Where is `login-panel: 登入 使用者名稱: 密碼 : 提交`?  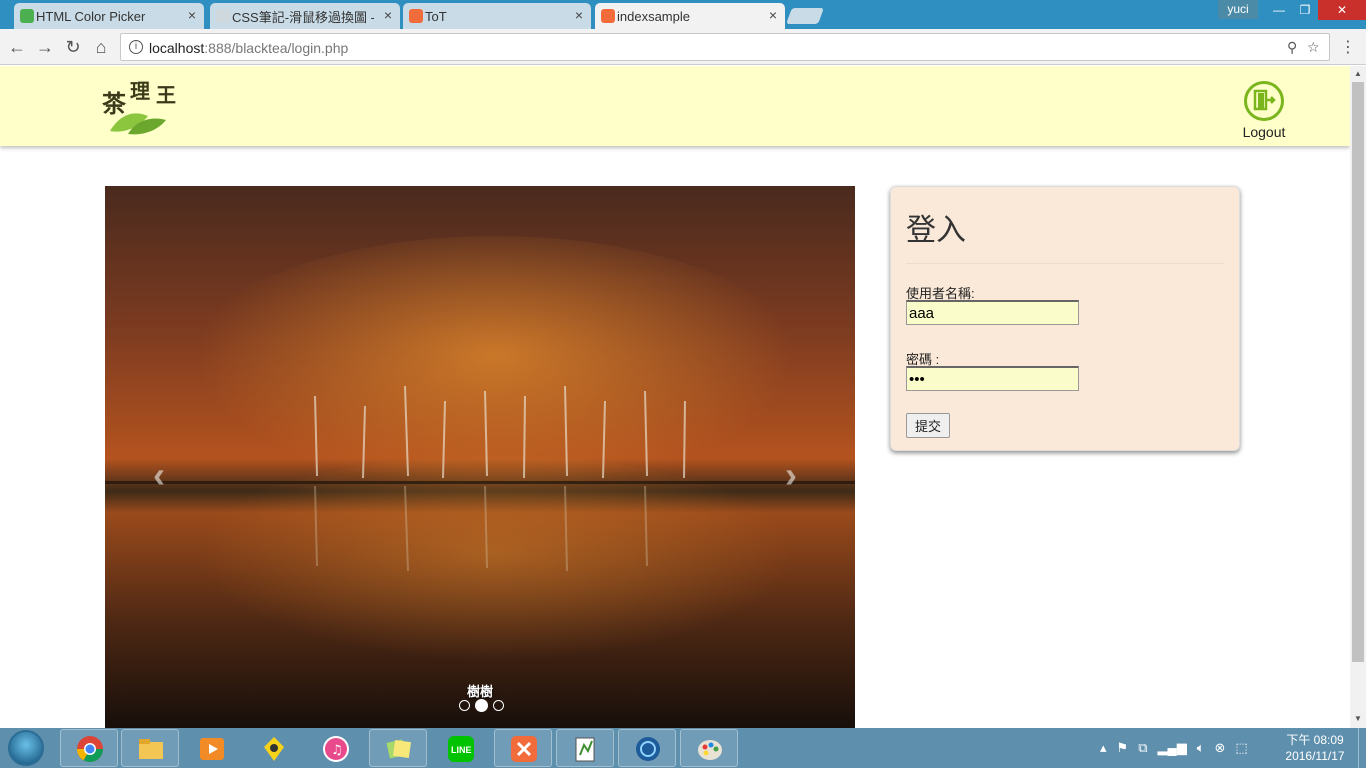 login-panel: 登入 使用者名稱: 密碼 : 提交 is located at coordinates (1065, 318).